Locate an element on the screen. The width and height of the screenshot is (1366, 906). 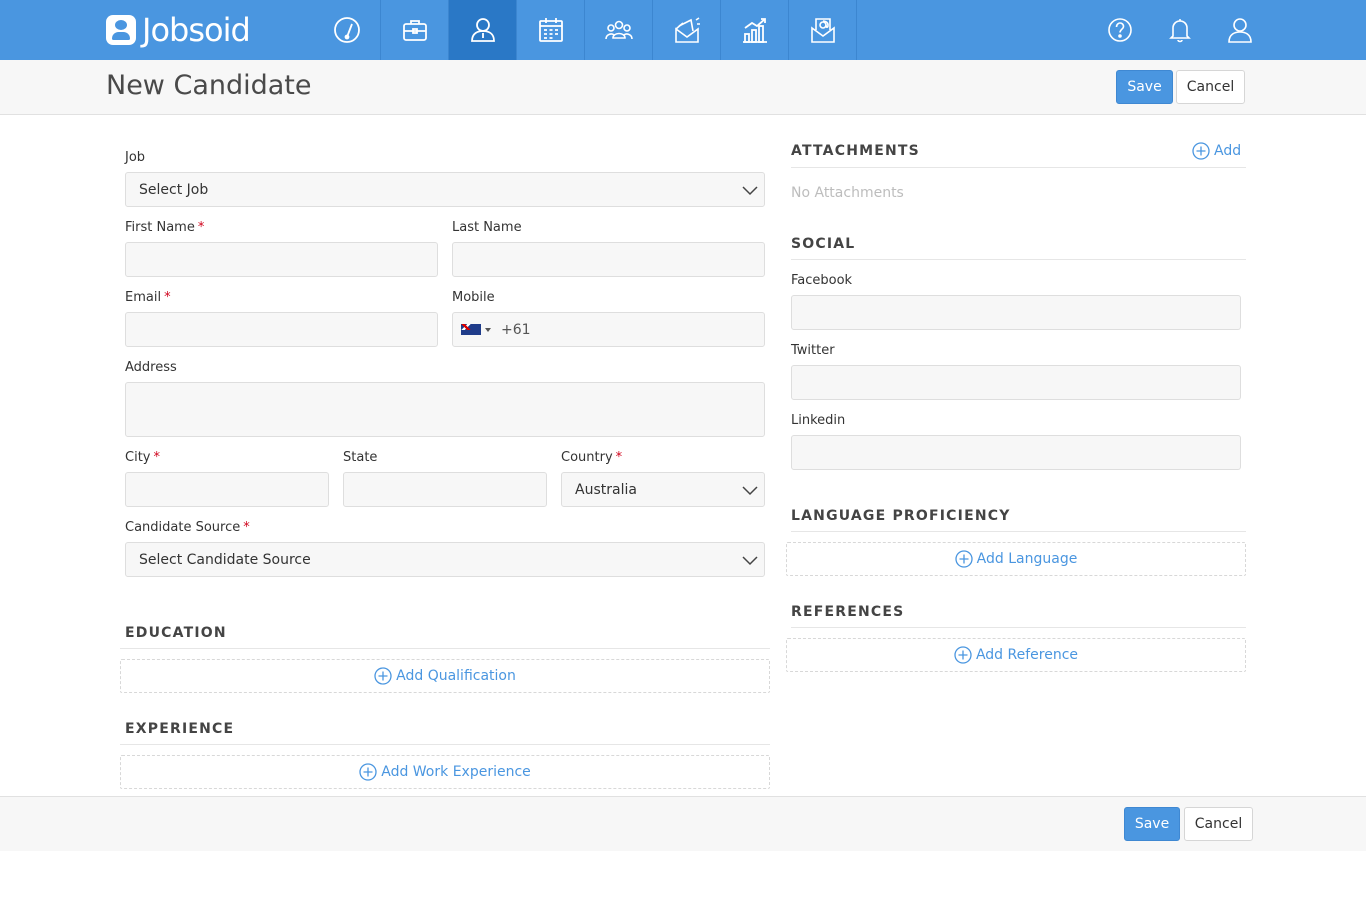
app-logo: Jobsoid is located at coordinates (178, 30).